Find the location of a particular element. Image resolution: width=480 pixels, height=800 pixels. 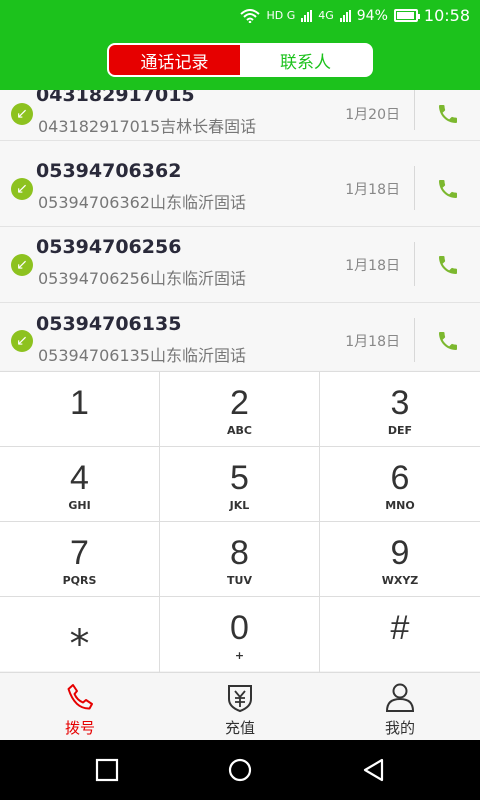

caller-description: 05394706362山东临沂固话 is located at coordinates (142, 202).